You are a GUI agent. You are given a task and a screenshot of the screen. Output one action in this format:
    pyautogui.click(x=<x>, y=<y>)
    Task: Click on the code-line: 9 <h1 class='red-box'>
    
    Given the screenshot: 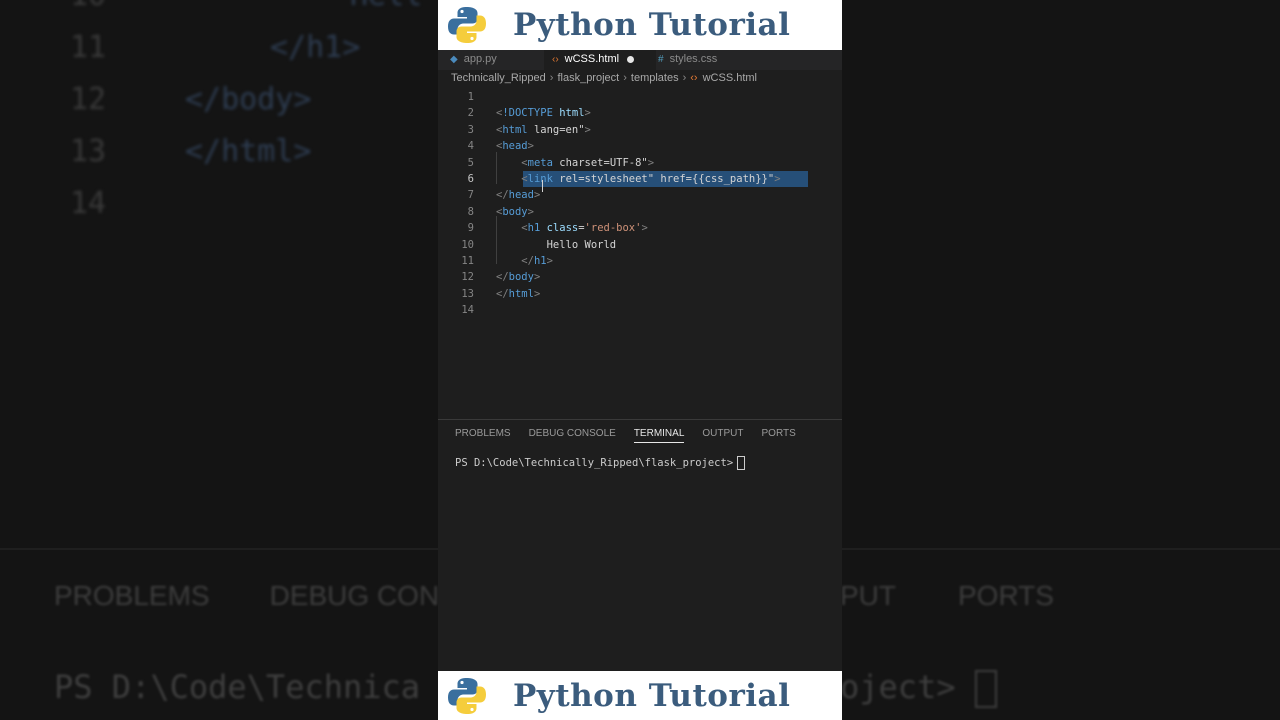 What is the action you would take?
    pyautogui.click(x=640, y=228)
    